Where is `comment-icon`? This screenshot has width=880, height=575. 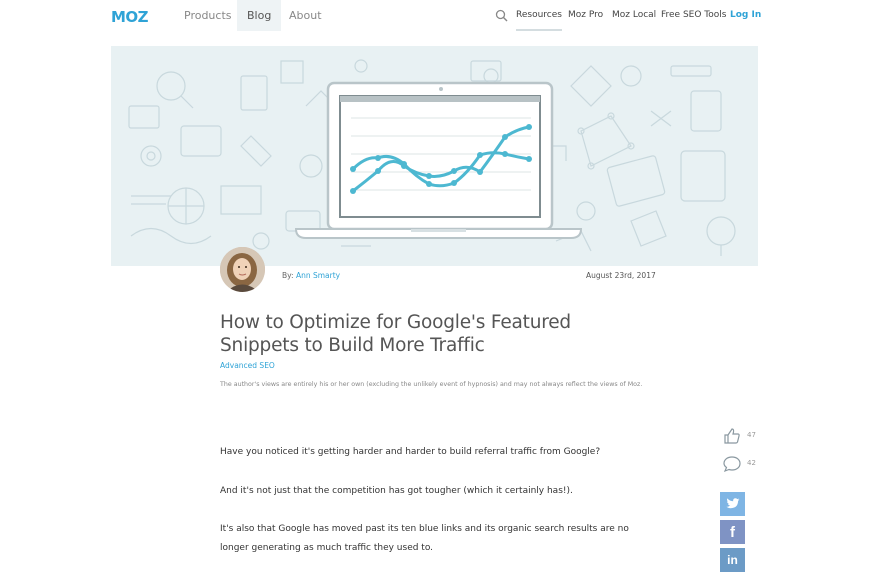
comment-icon is located at coordinates (732, 464).